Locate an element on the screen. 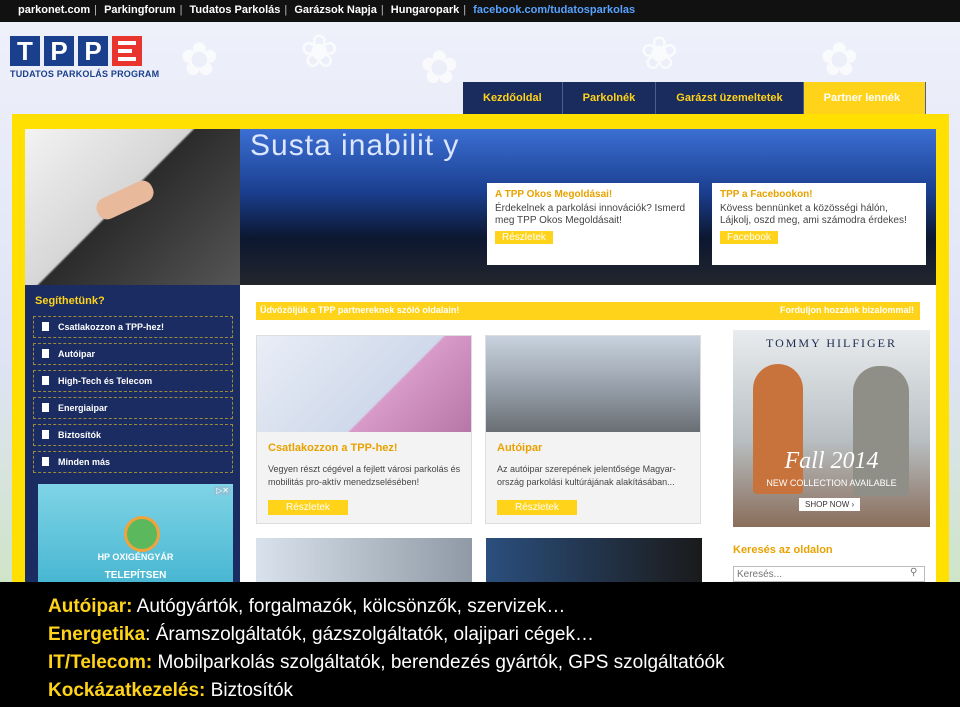  caption-text: Biztosítók is located at coordinates (249, 690).